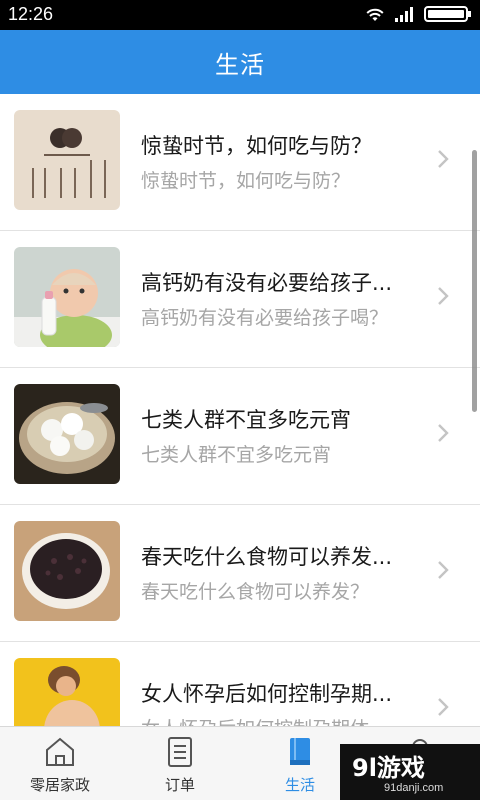 The image size is (480, 800). What do you see at coordinates (414, 788) in the screenshot?
I see `watermark-sub-text: 91danji.com` at bounding box center [414, 788].